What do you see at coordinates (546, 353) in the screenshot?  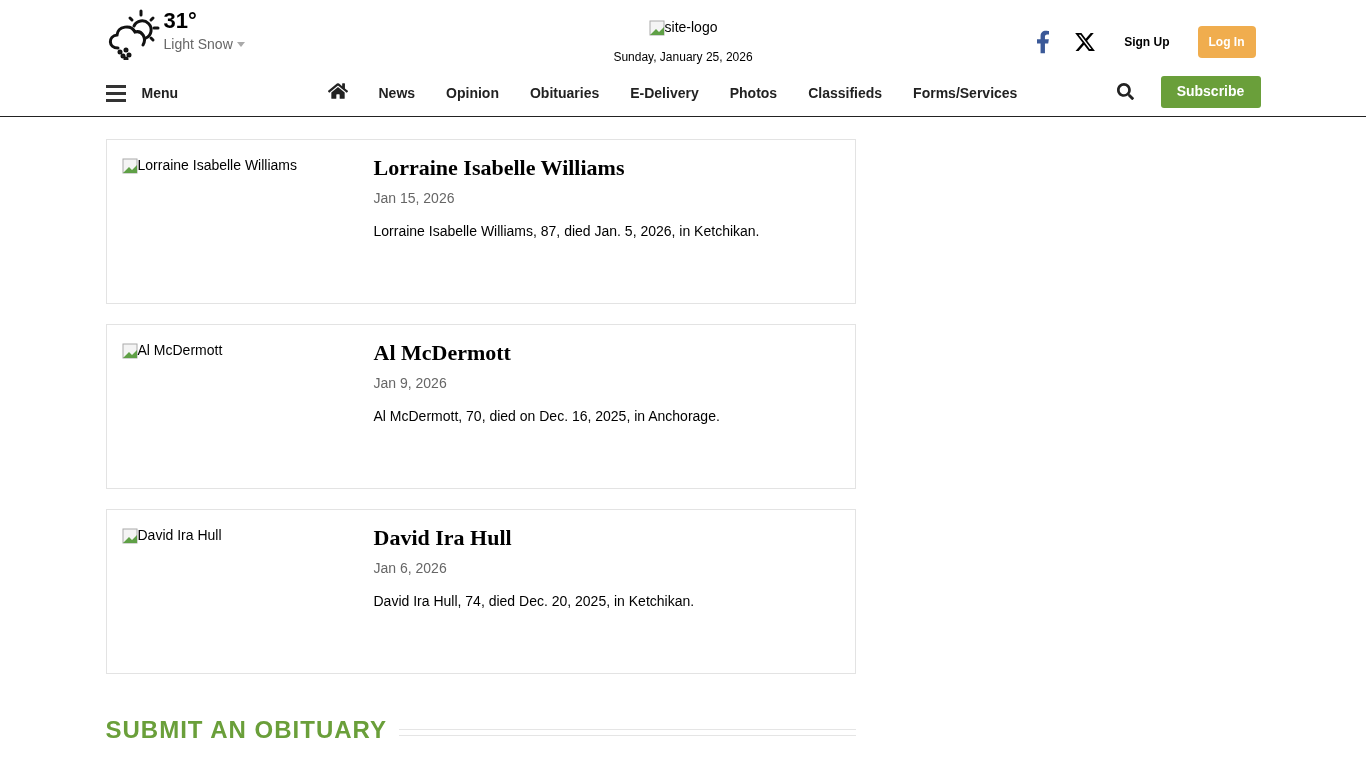 I see `obituary-name: Al McDermott` at bounding box center [546, 353].